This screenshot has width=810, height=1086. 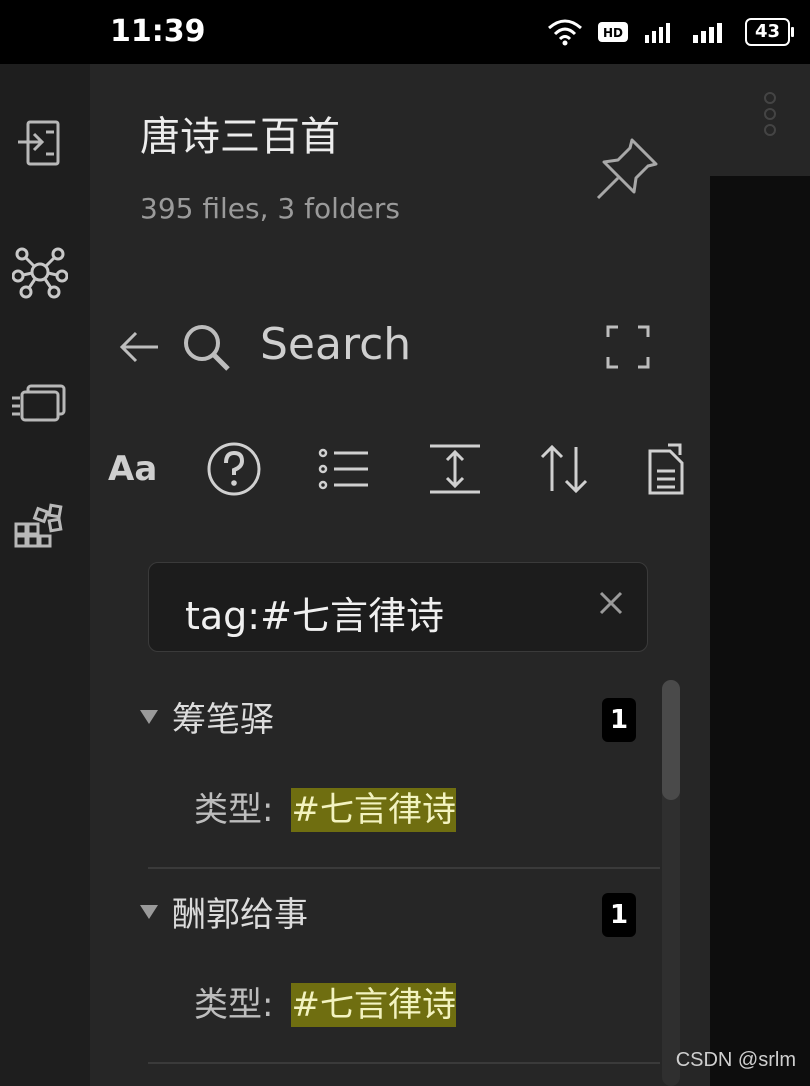 I want to click on clear-search-icon, so click(x=611, y=603).